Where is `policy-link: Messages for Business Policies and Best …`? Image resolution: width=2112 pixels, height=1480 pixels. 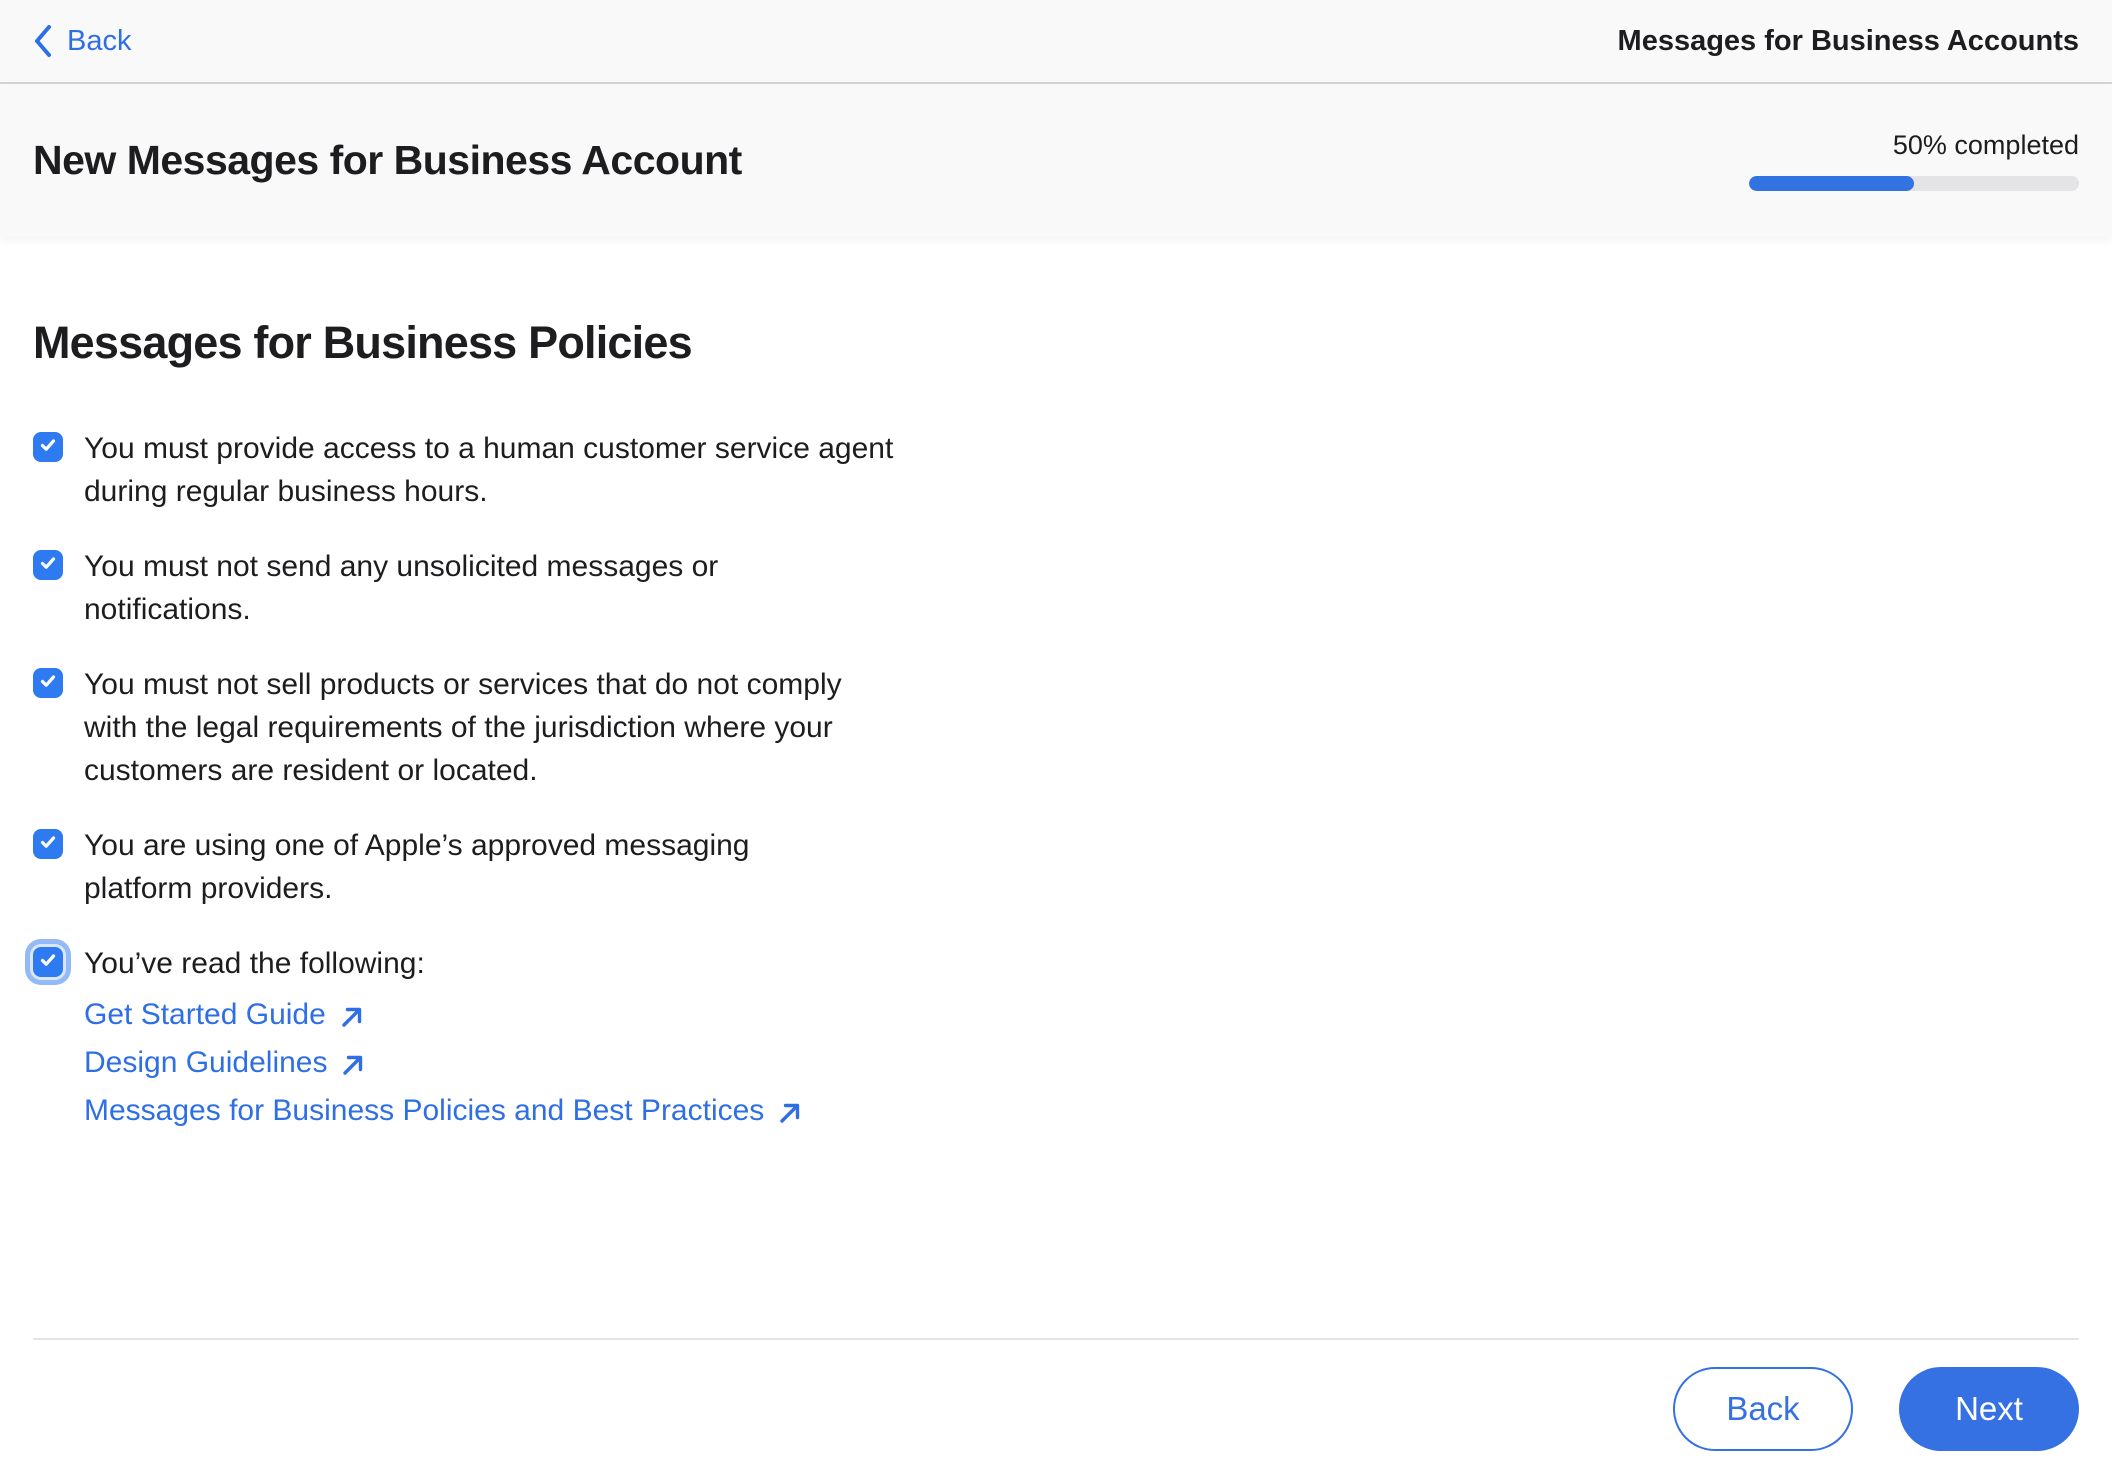 policy-link: Messages for Business Policies and Best … is located at coordinates (443, 1111).